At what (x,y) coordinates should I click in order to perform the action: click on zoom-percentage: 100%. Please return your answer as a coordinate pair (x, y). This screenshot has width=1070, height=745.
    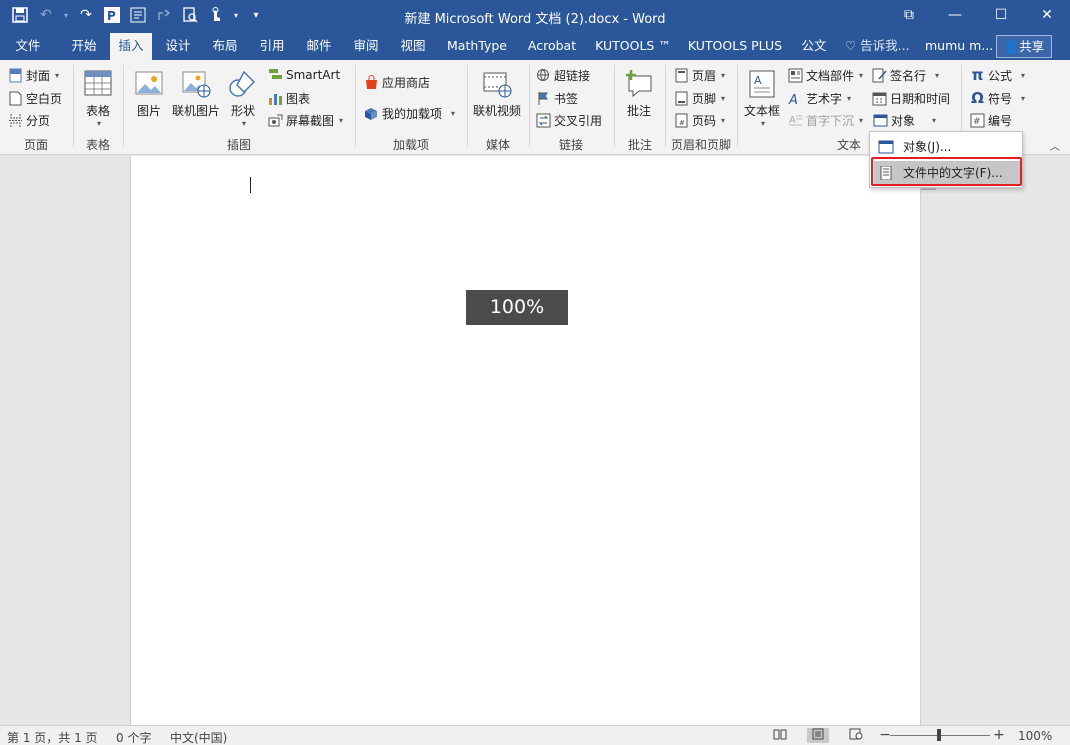
    Looking at the image, I should click on (1035, 736).